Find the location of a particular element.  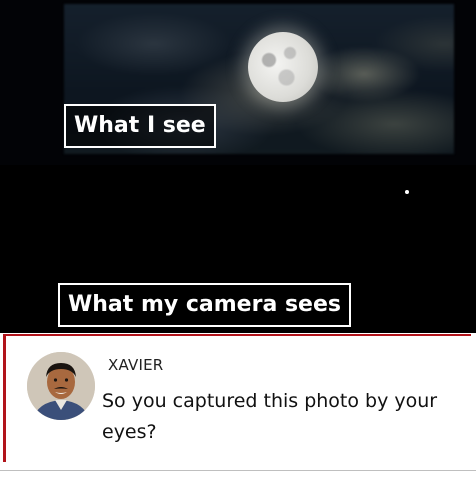

avatar is located at coordinates (61, 386).